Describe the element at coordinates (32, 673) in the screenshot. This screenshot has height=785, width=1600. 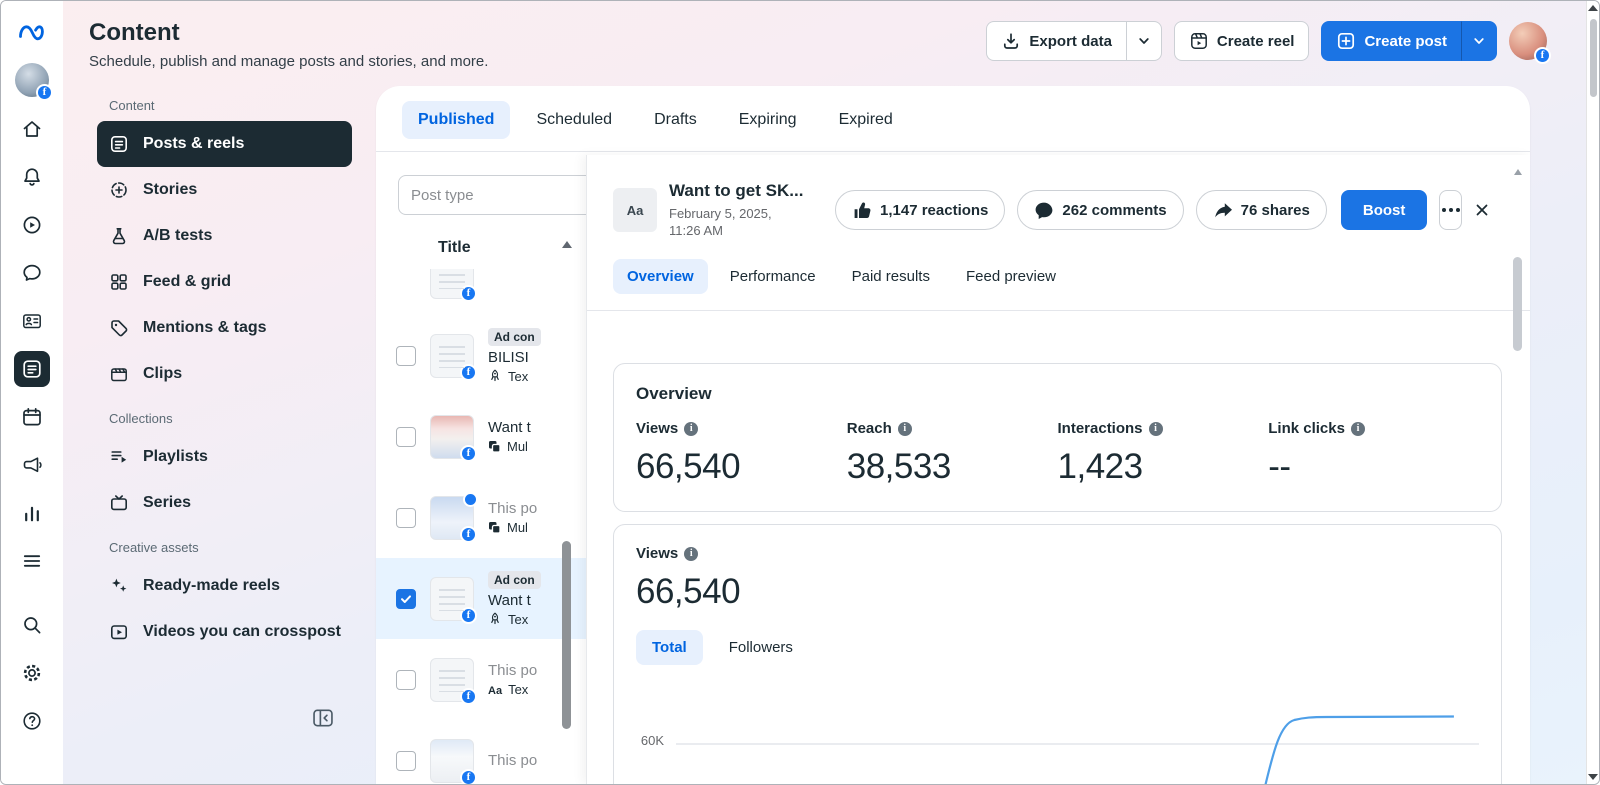
I see `settings-icon` at that location.